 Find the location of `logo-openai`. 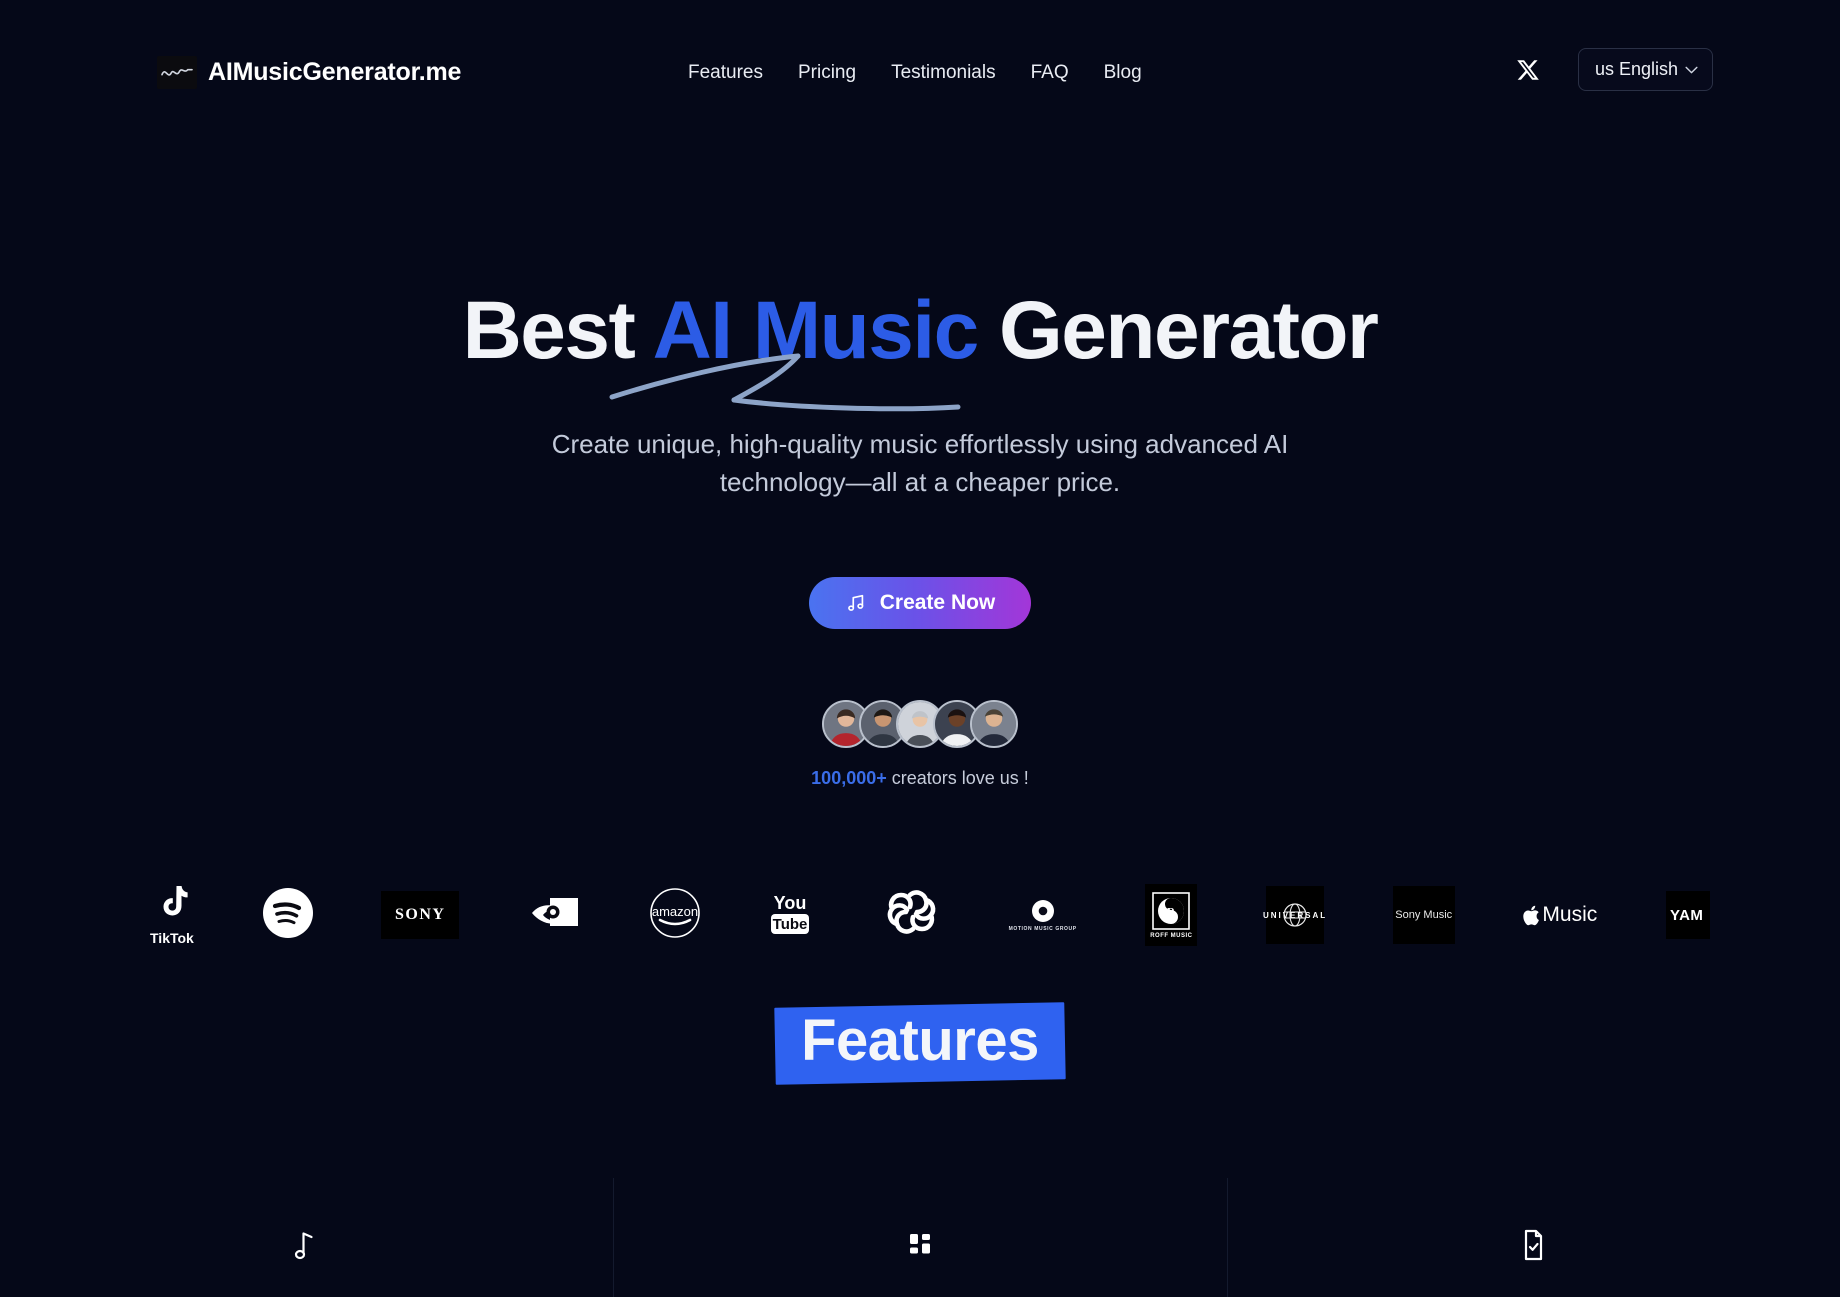

logo-openai is located at coordinates (910, 915).